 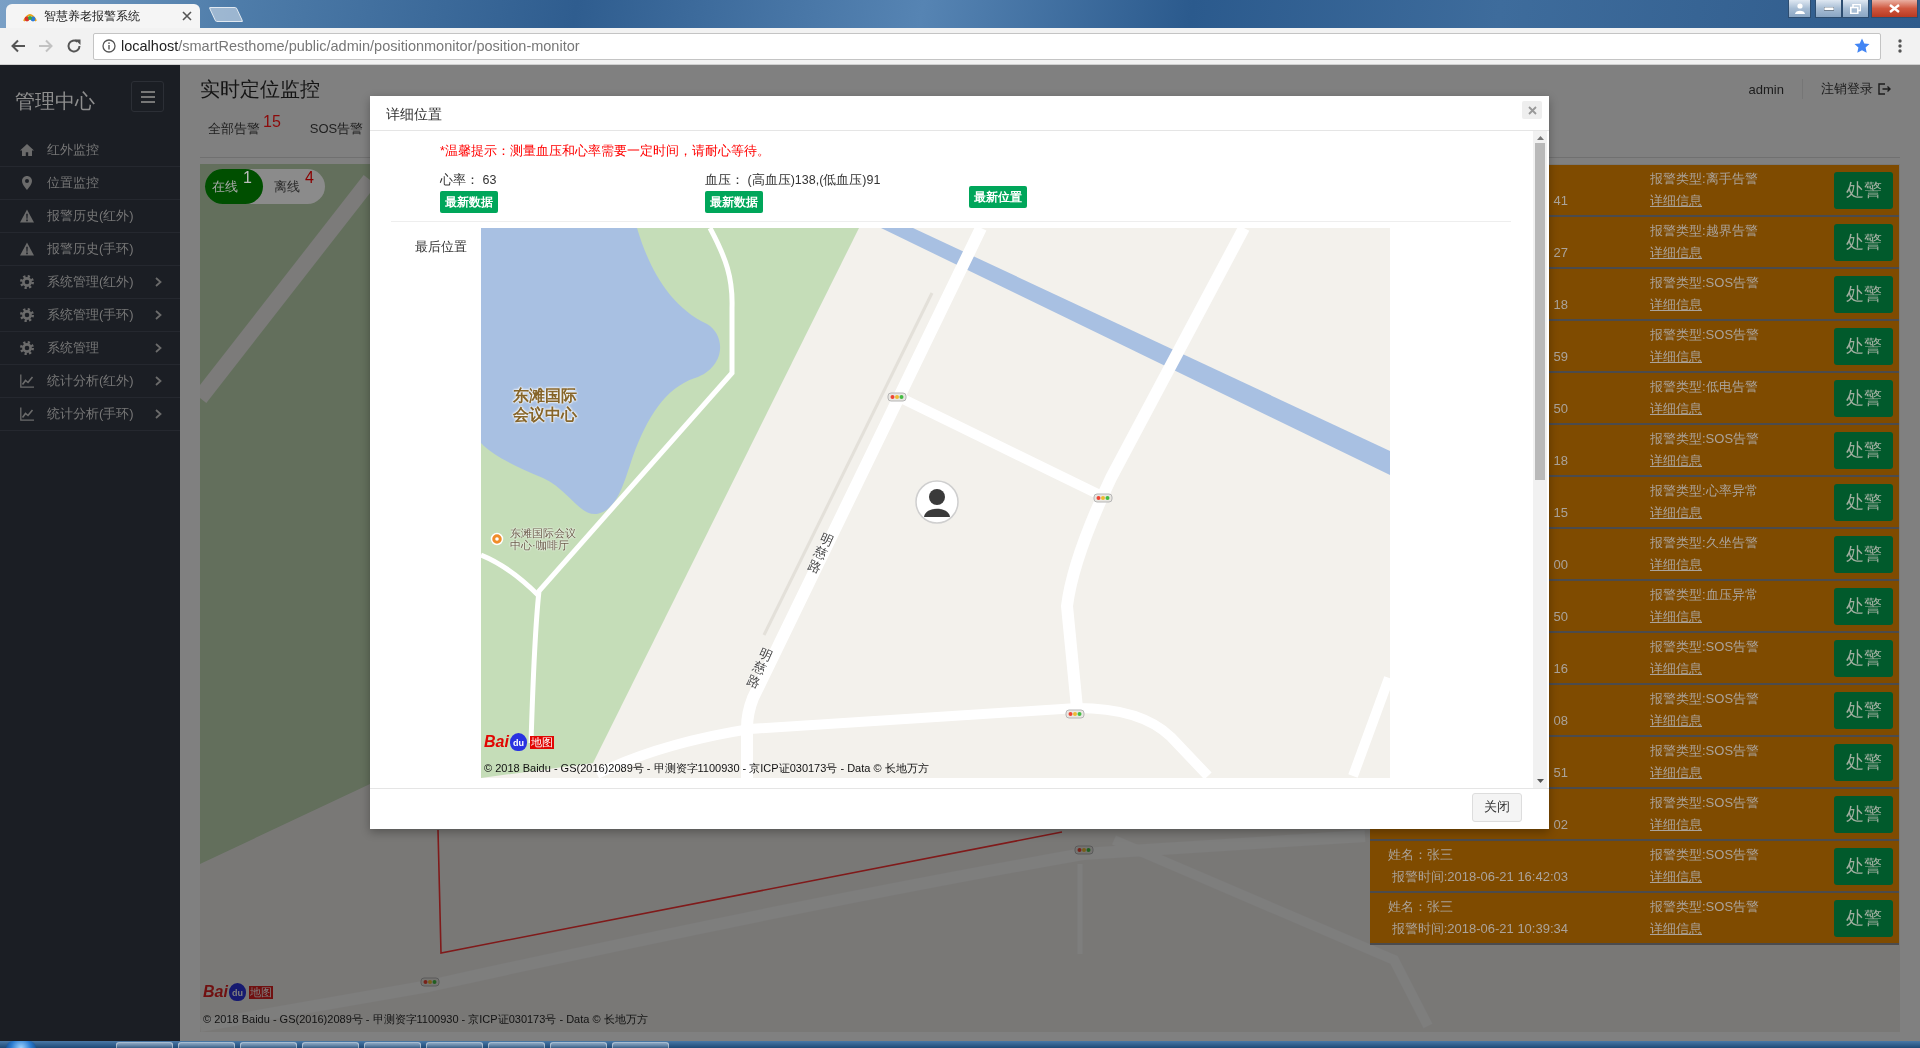 I want to click on minimize-button, so click(x=1828, y=9).